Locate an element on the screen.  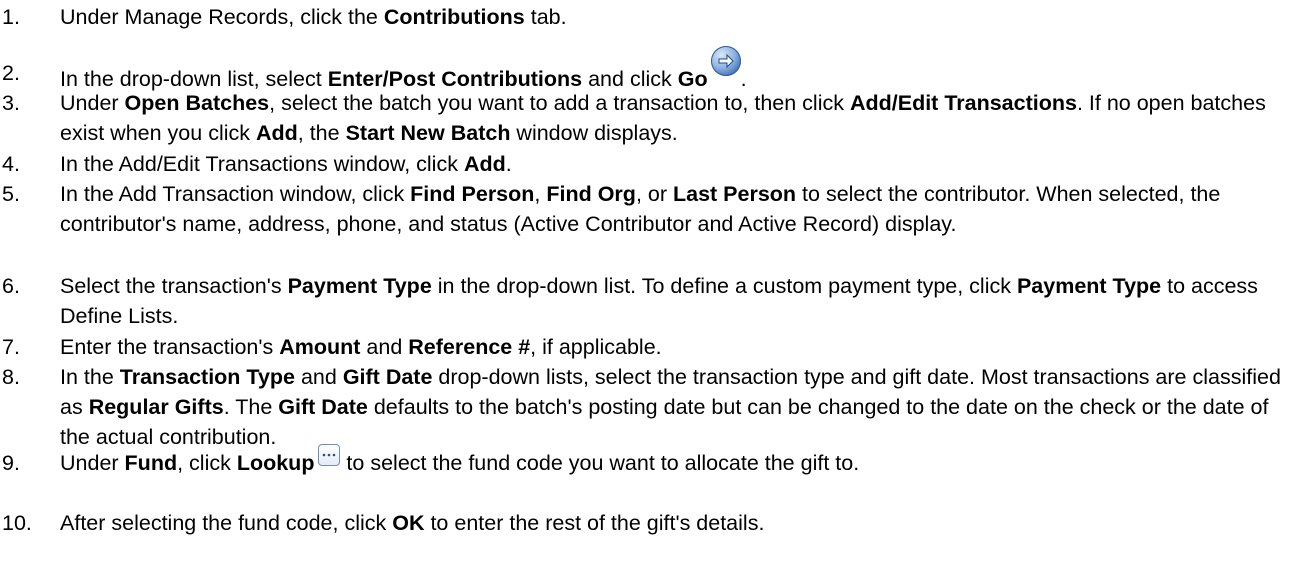
step-bold-term: Amount is located at coordinates (320, 347).